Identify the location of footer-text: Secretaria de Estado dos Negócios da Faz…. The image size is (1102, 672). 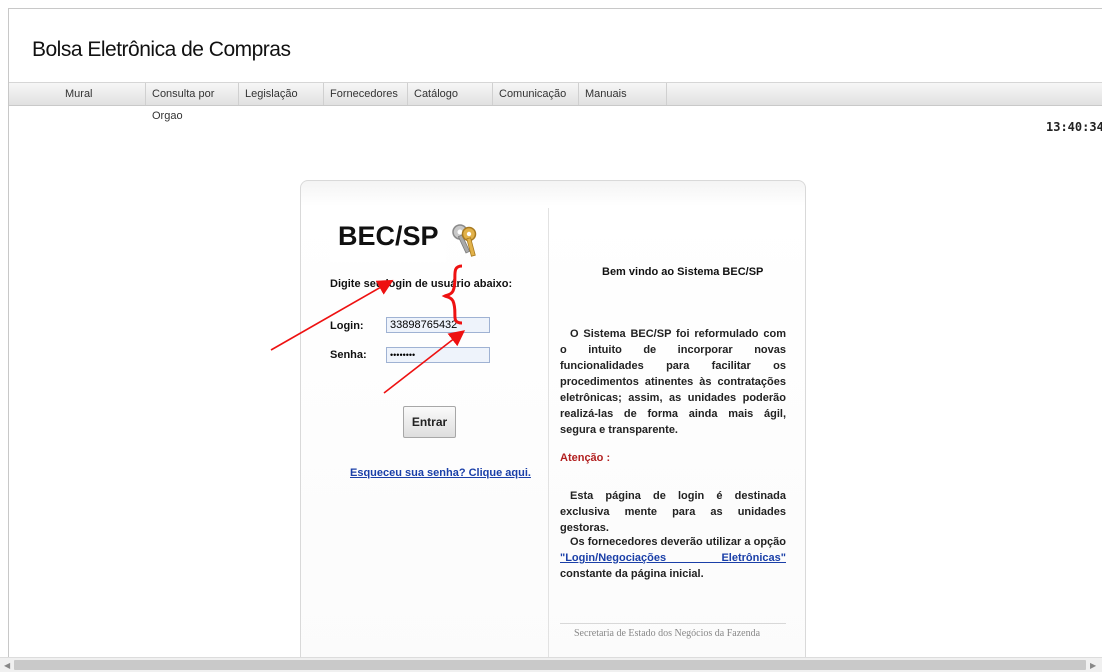
(667, 633).